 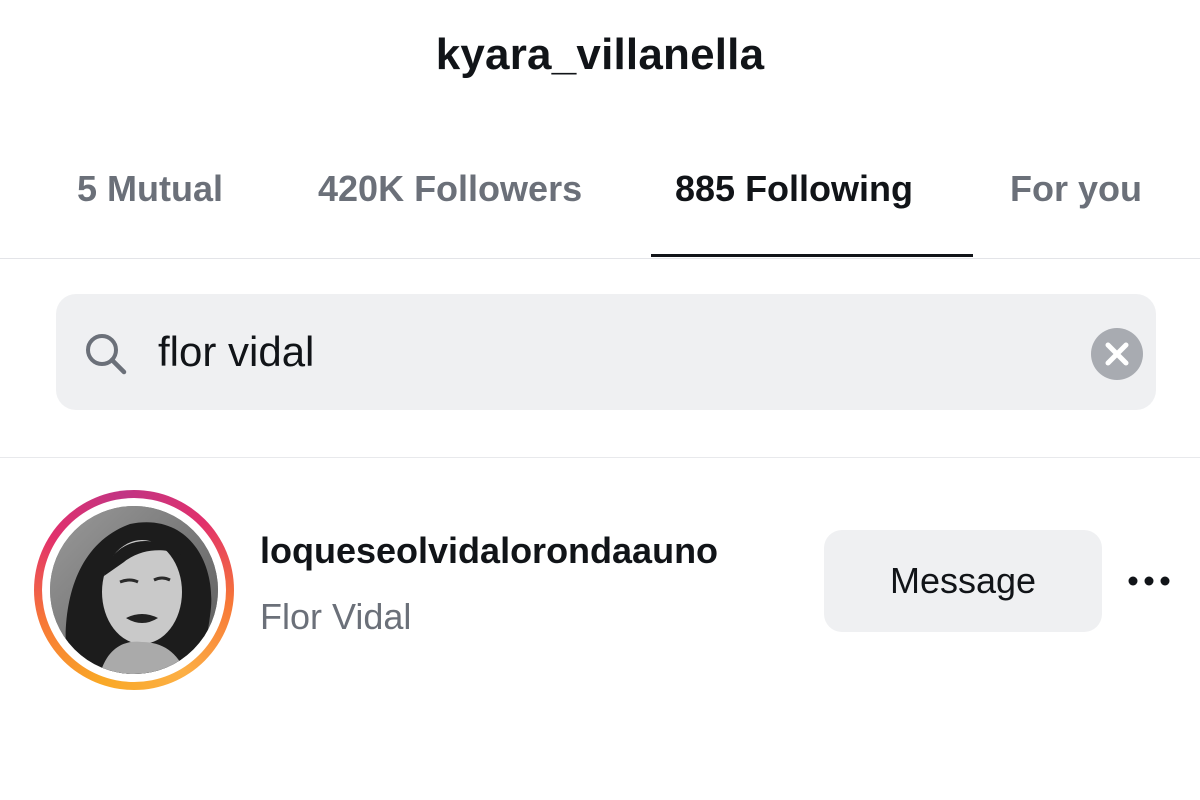 I want to click on close-icon, so click(x=1117, y=354).